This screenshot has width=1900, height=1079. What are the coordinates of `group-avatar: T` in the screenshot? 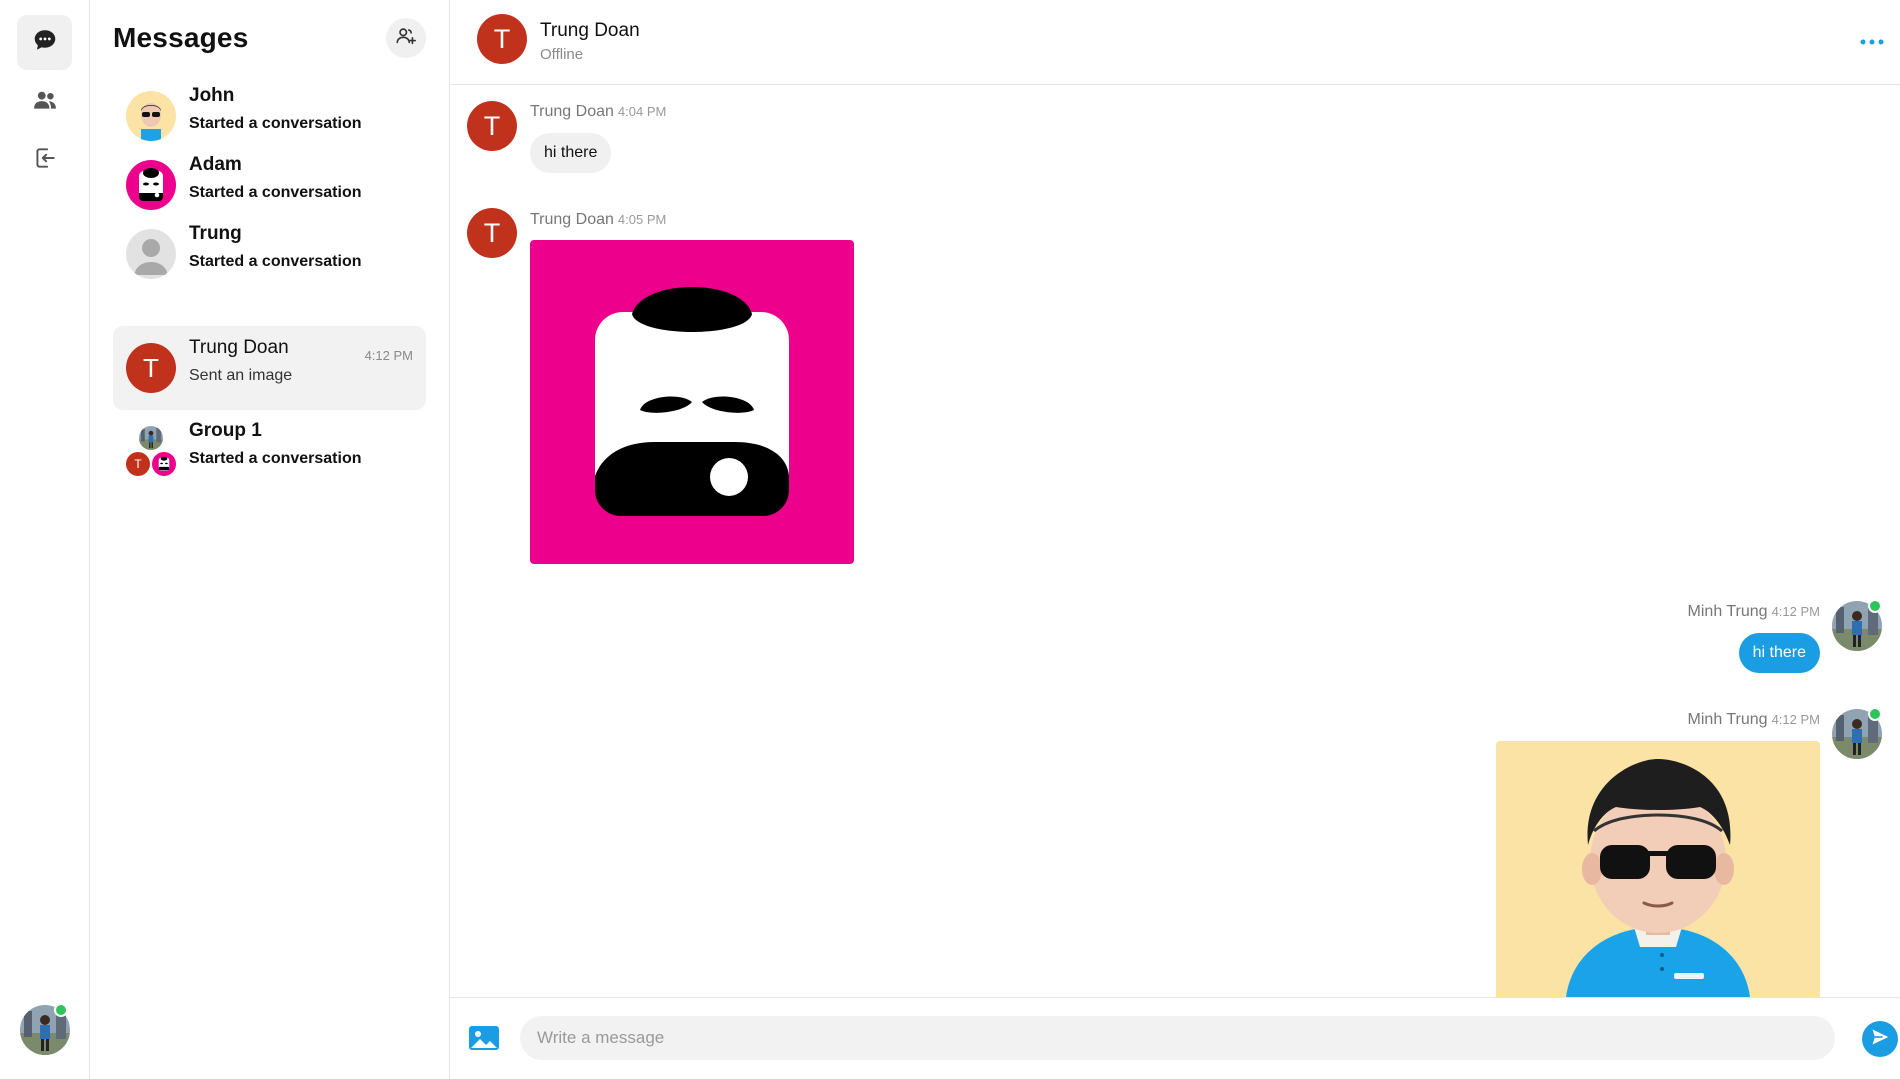 It's located at (151, 451).